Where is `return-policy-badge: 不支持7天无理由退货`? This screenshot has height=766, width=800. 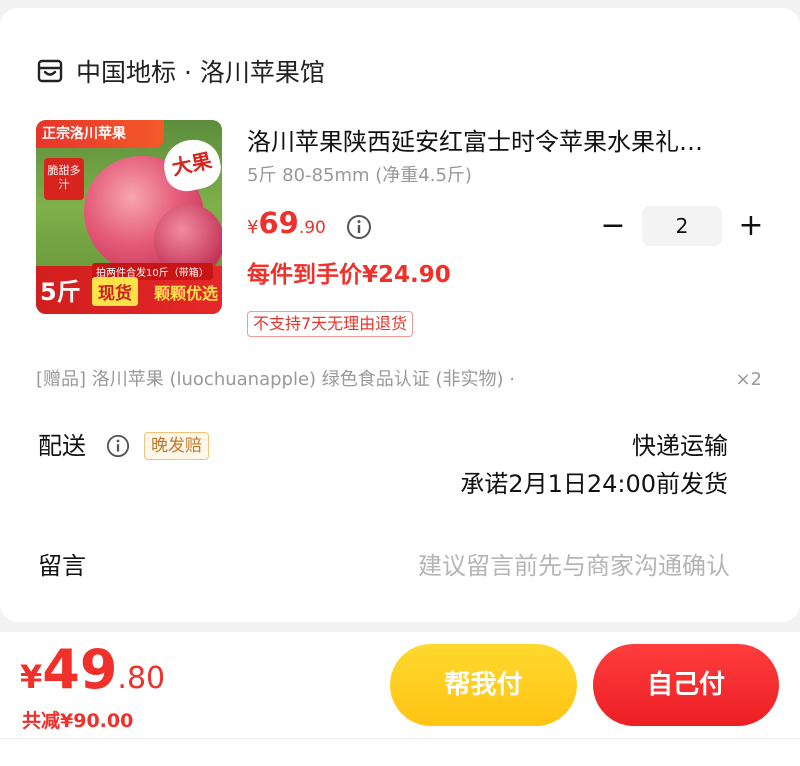
return-policy-badge: 不支持7天无理由退货 is located at coordinates (330, 324).